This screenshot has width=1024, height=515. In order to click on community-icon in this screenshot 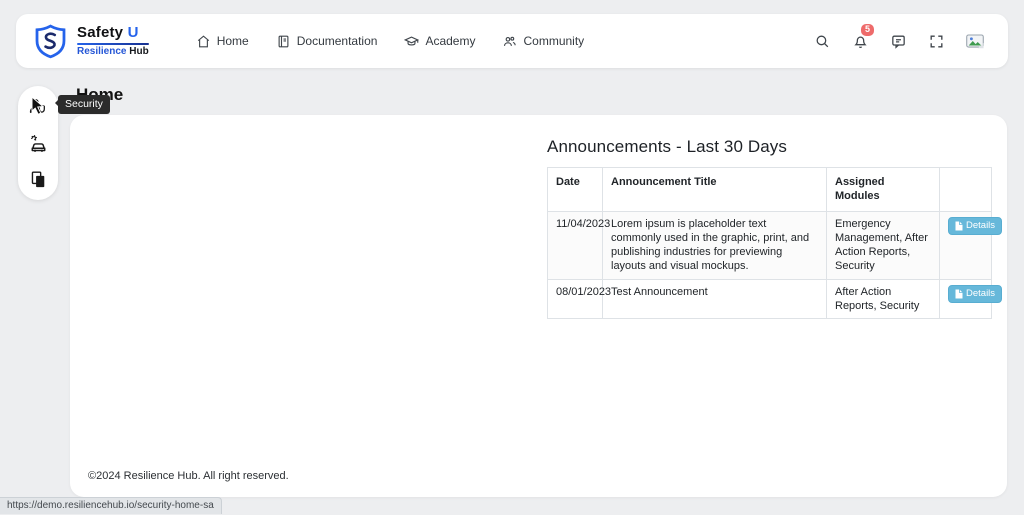, I will do `click(510, 41)`.